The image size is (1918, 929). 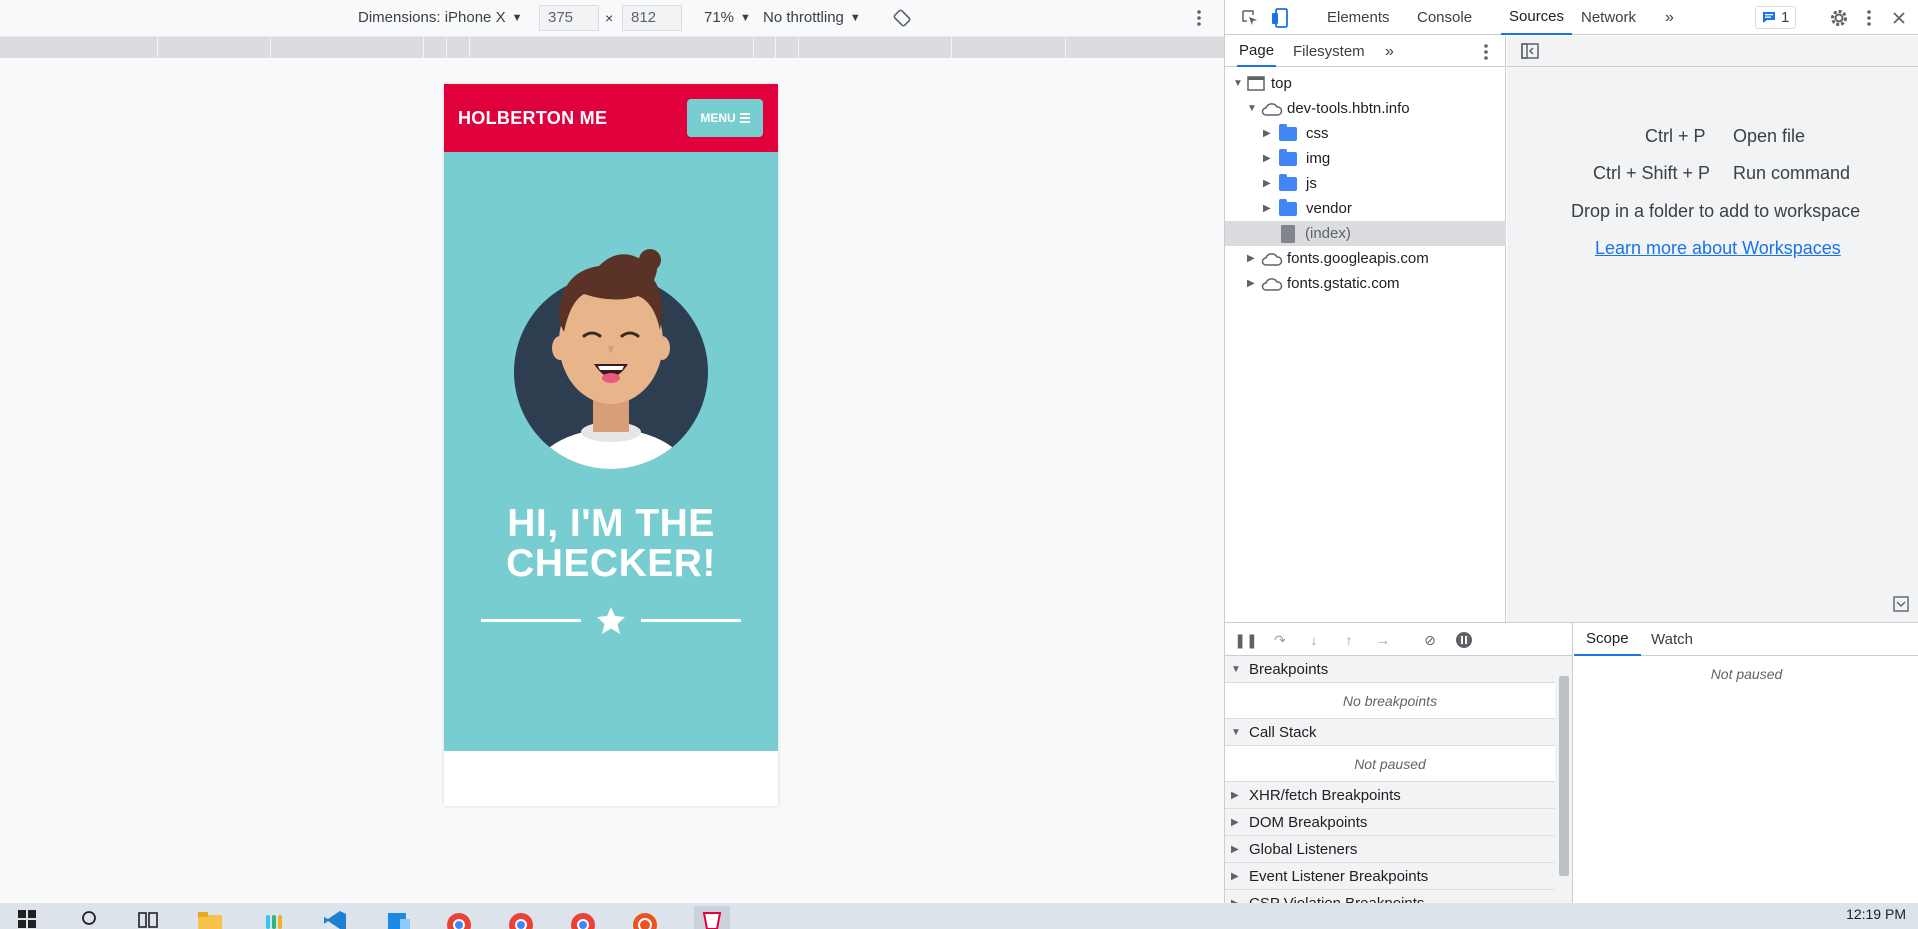 I want to click on breakpoints-header: ▼ Breakpoints, so click(x=1390, y=669).